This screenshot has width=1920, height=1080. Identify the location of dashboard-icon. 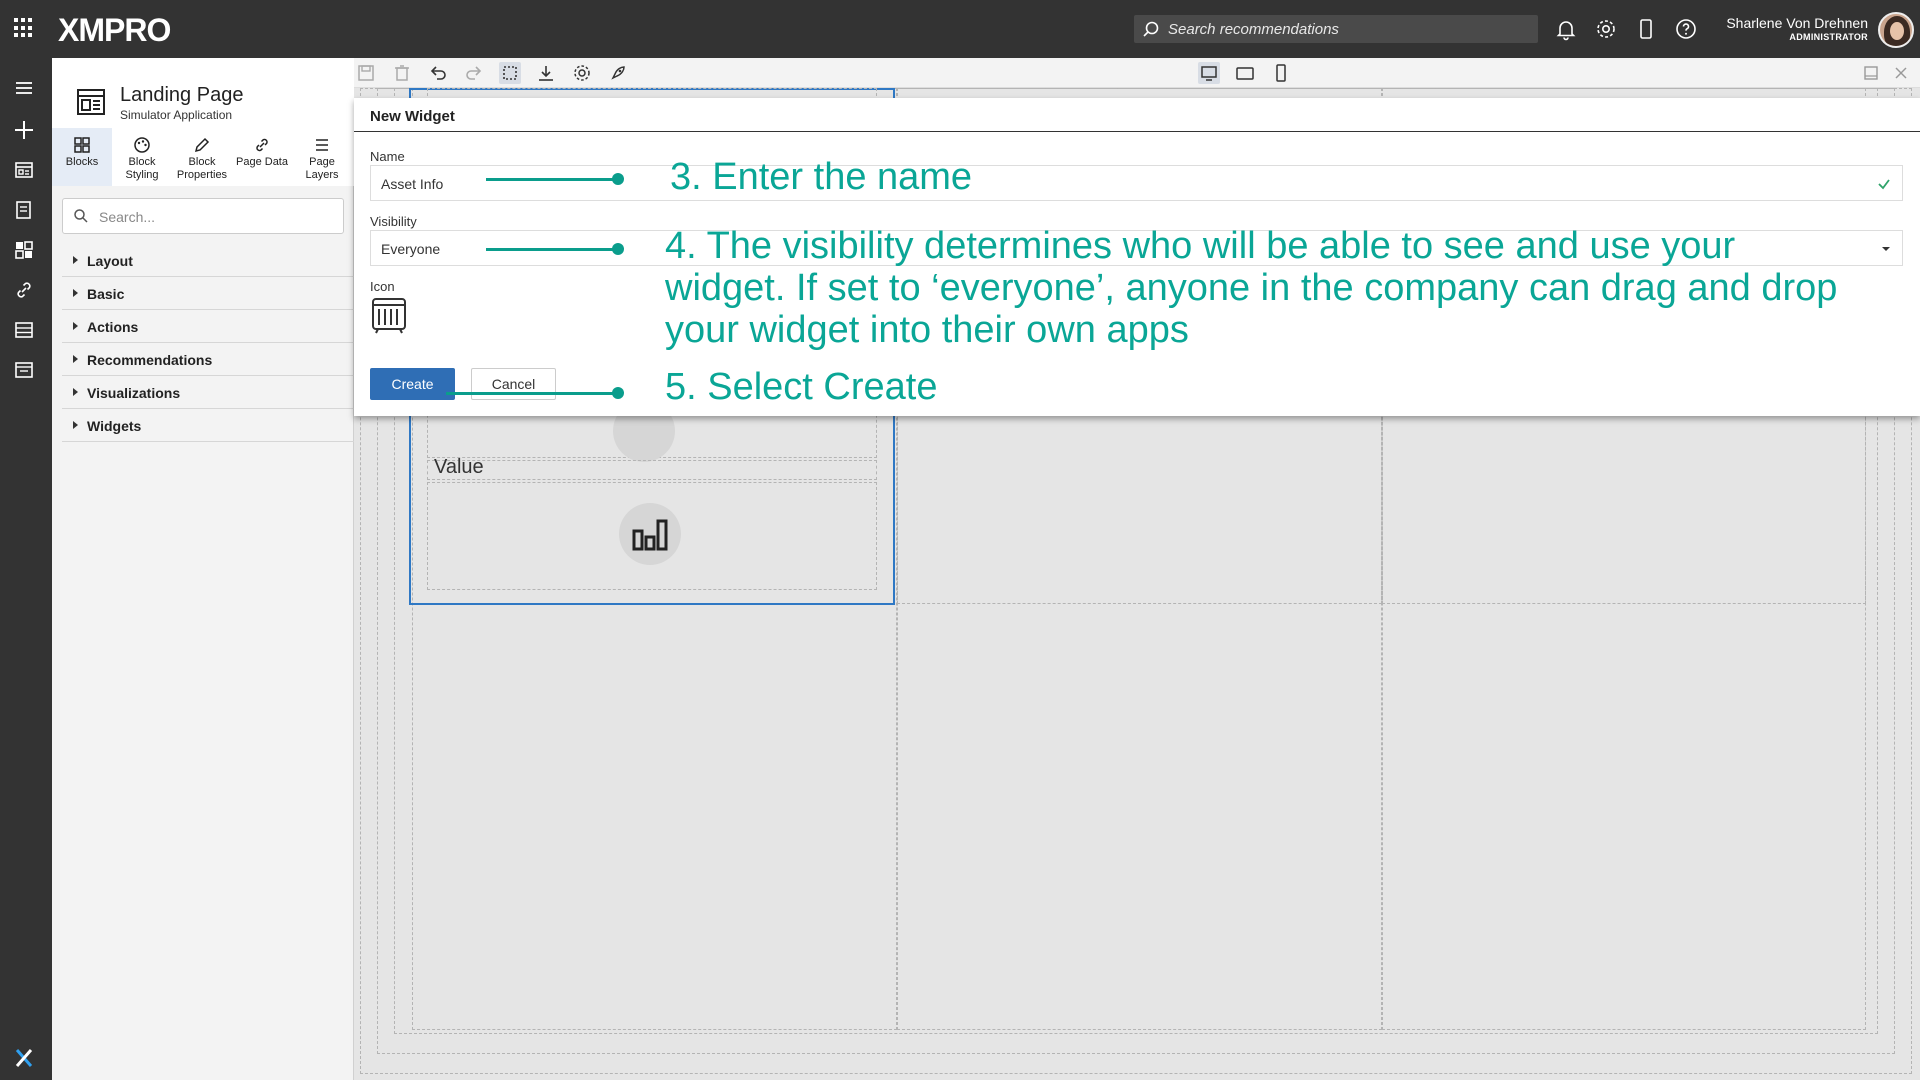
(24, 250).